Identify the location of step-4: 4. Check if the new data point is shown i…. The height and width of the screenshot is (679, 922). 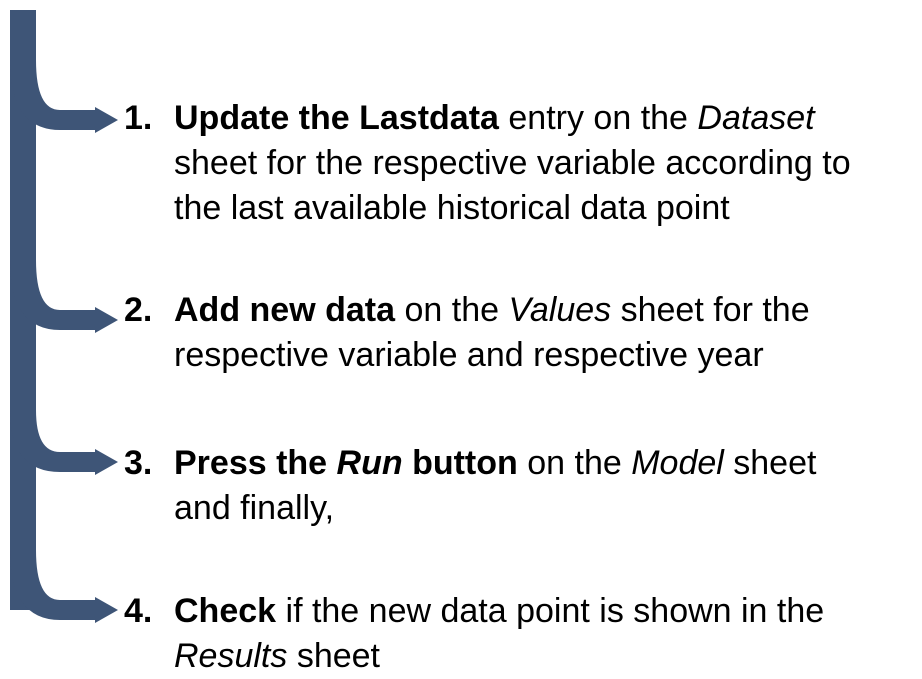
(519, 634).